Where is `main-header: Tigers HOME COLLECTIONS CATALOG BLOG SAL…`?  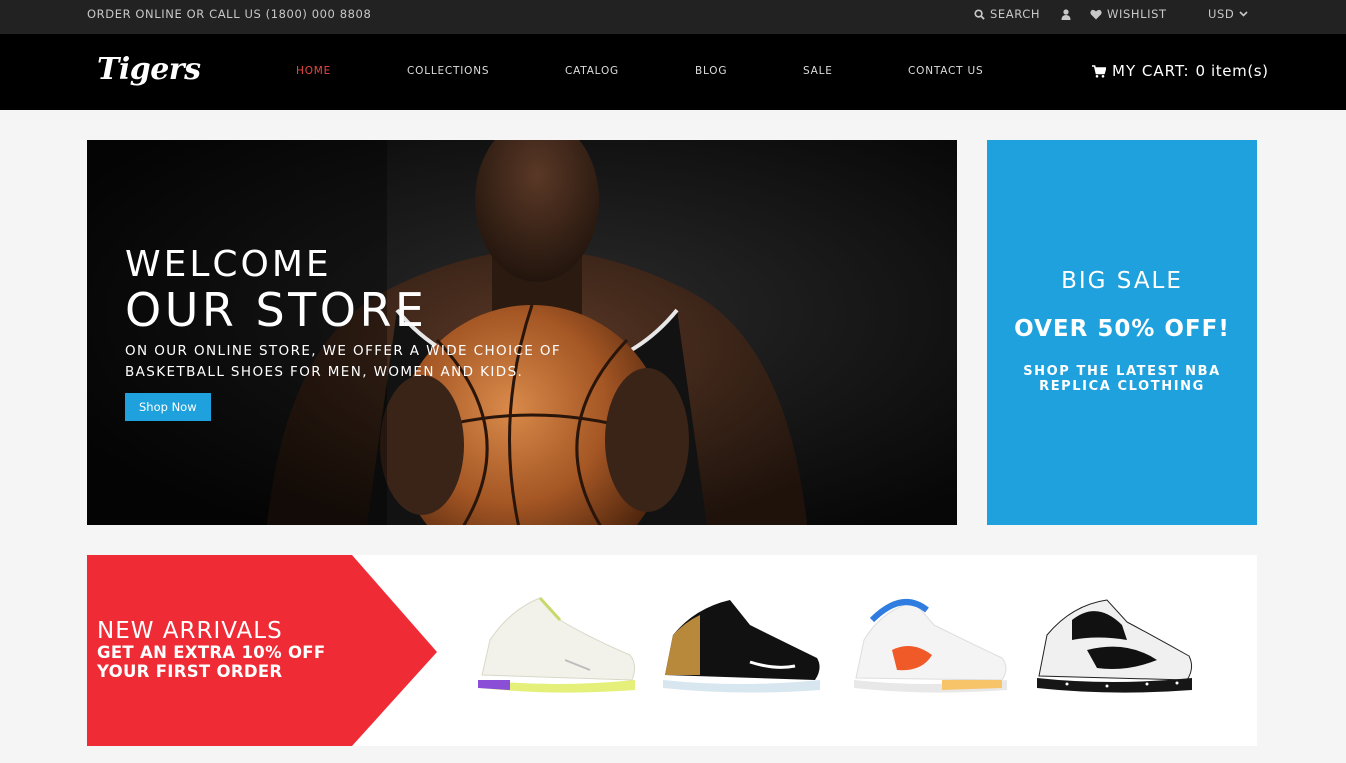
main-header: Tigers HOME COLLECTIONS CATALOG BLOG SAL… is located at coordinates (673, 72).